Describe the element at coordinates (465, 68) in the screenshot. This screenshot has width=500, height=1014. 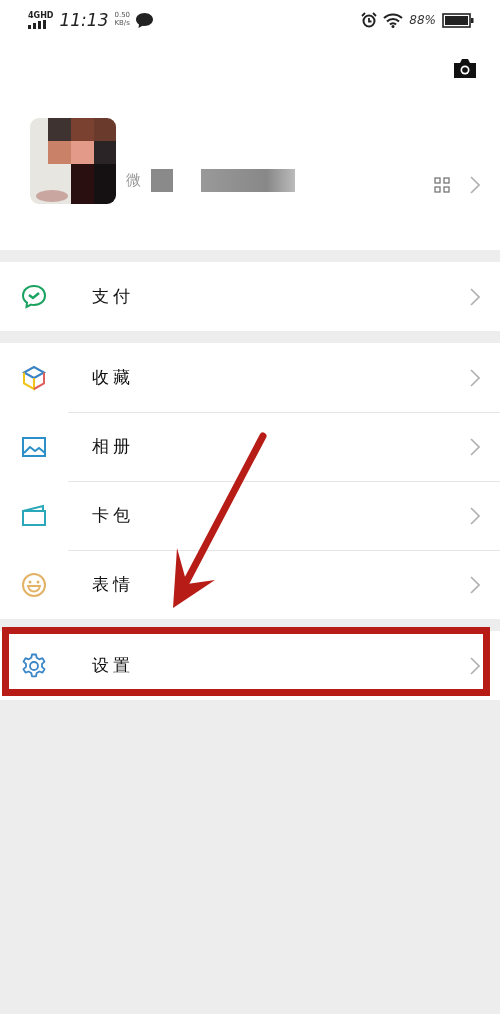
I see `camera-icon` at that location.